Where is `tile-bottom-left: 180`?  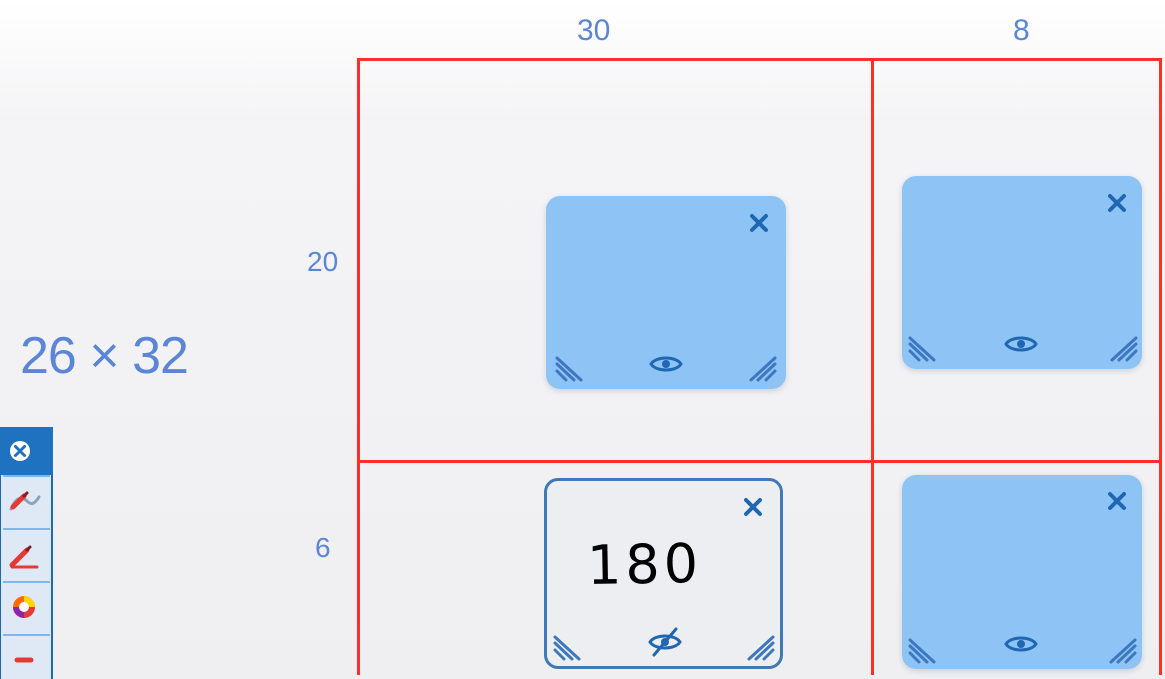
tile-bottom-left: 180 is located at coordinates (663, 573).